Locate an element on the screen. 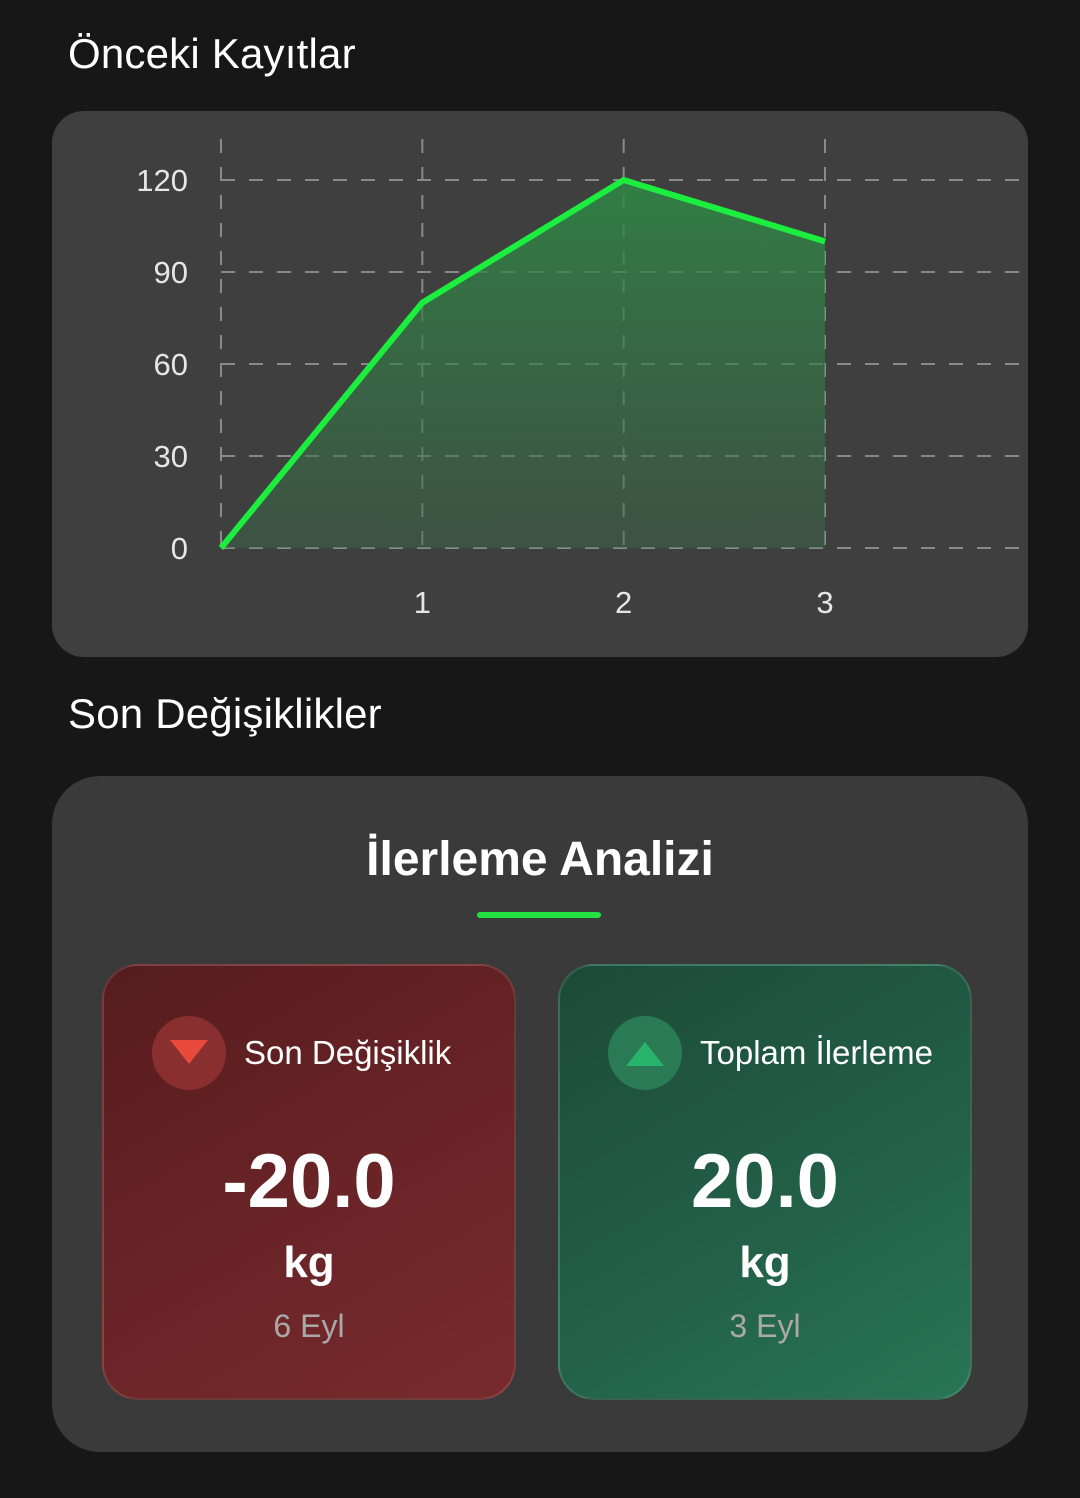 The width and height of the screenshot is (1080, 1498). section-title-previous-records: Önceki Kayıtlar is located at coordinates (212, 53).